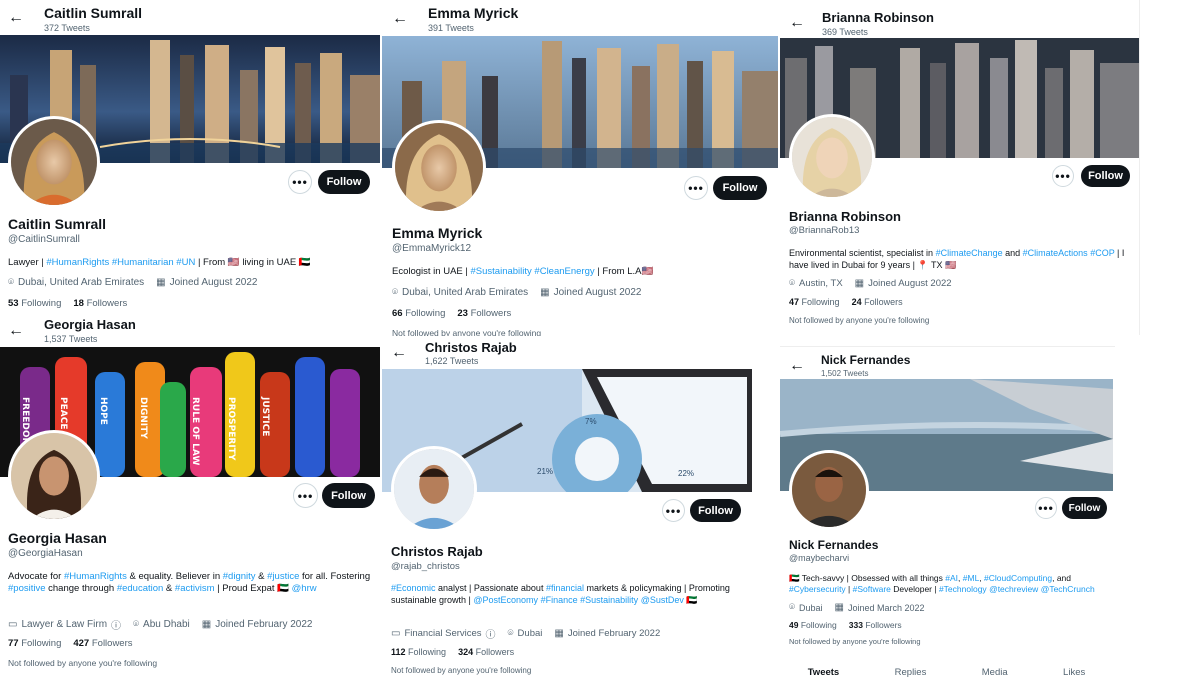 Image resolution: width=1200 pixels, height=683 pixels. I want to click on following-link: 53 Following, so click(34, 303).